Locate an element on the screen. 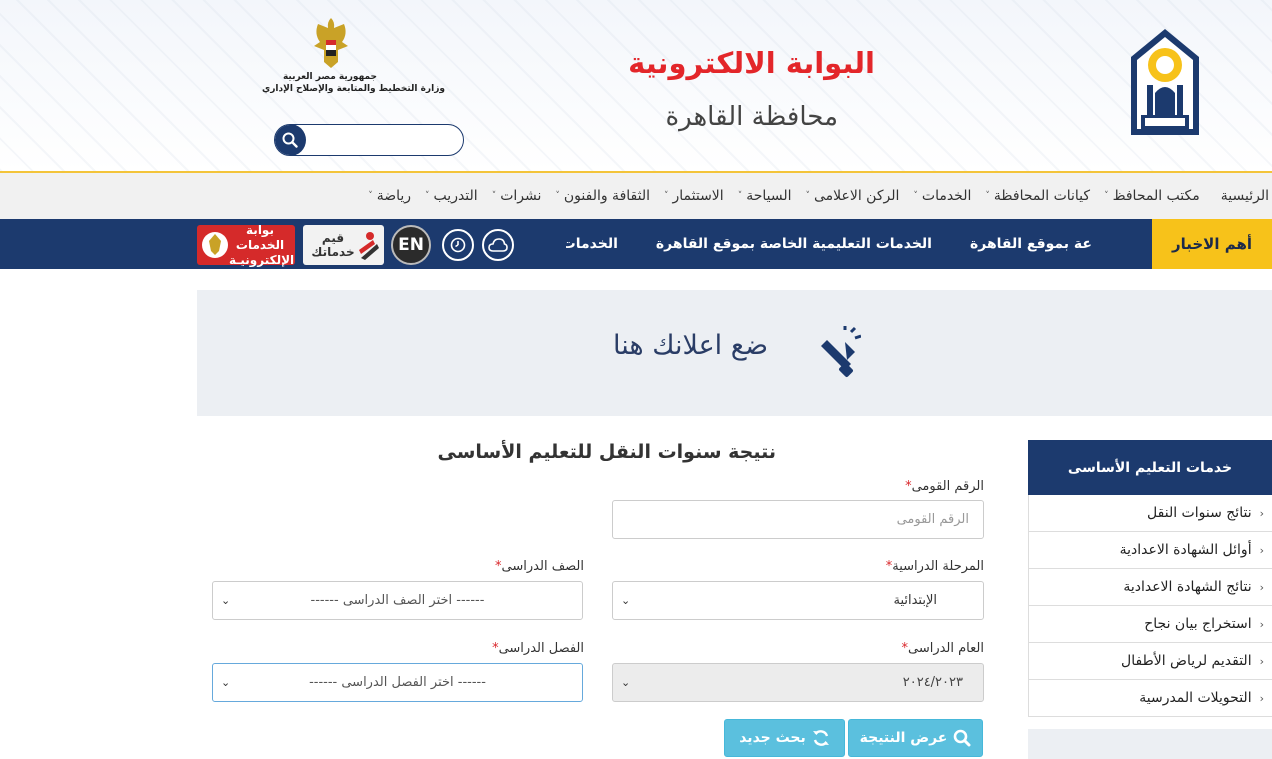 Image resolution: width=1272 pixels, height=759 pixels. grade-select: ------ اختر الصف الدراسى ------ ⌄ is located at coordinates (397, 600).